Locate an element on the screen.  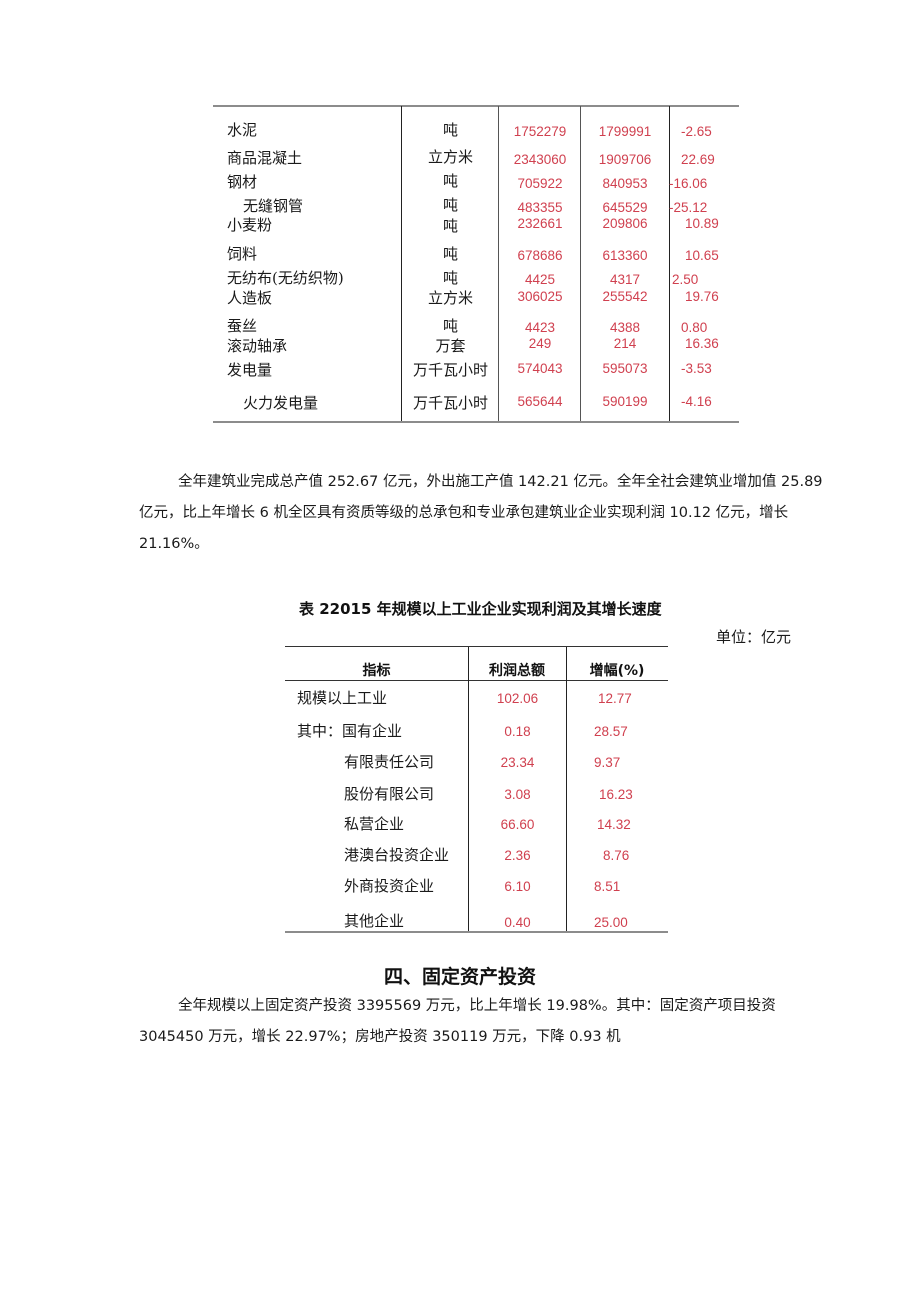
current-value: 4423 is located at coordinates (540, 327).